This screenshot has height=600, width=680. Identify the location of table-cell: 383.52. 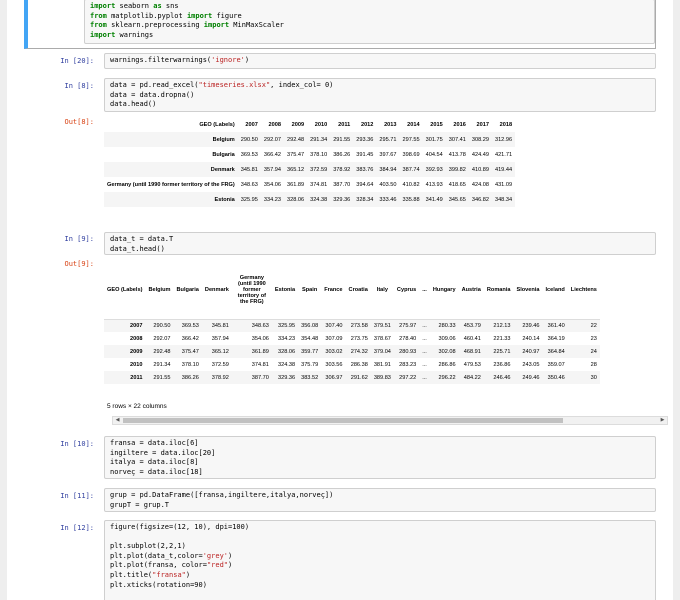
(310, 377).